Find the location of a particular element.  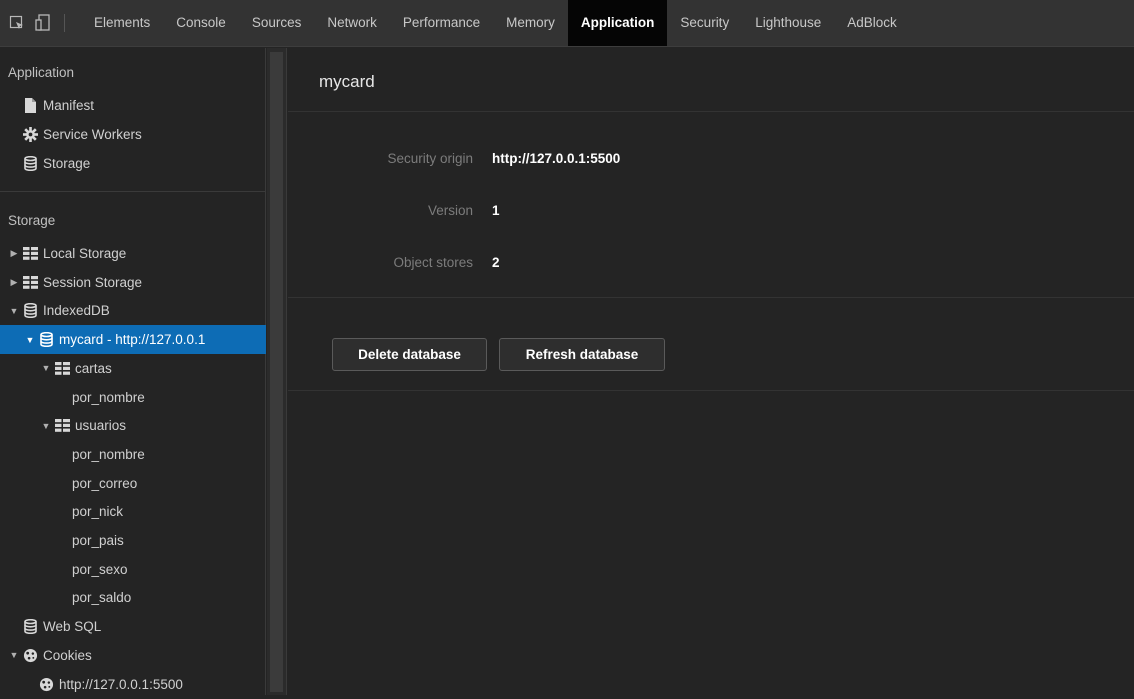

tab-adblock: AdBlock is located at coordinates (872, 23).